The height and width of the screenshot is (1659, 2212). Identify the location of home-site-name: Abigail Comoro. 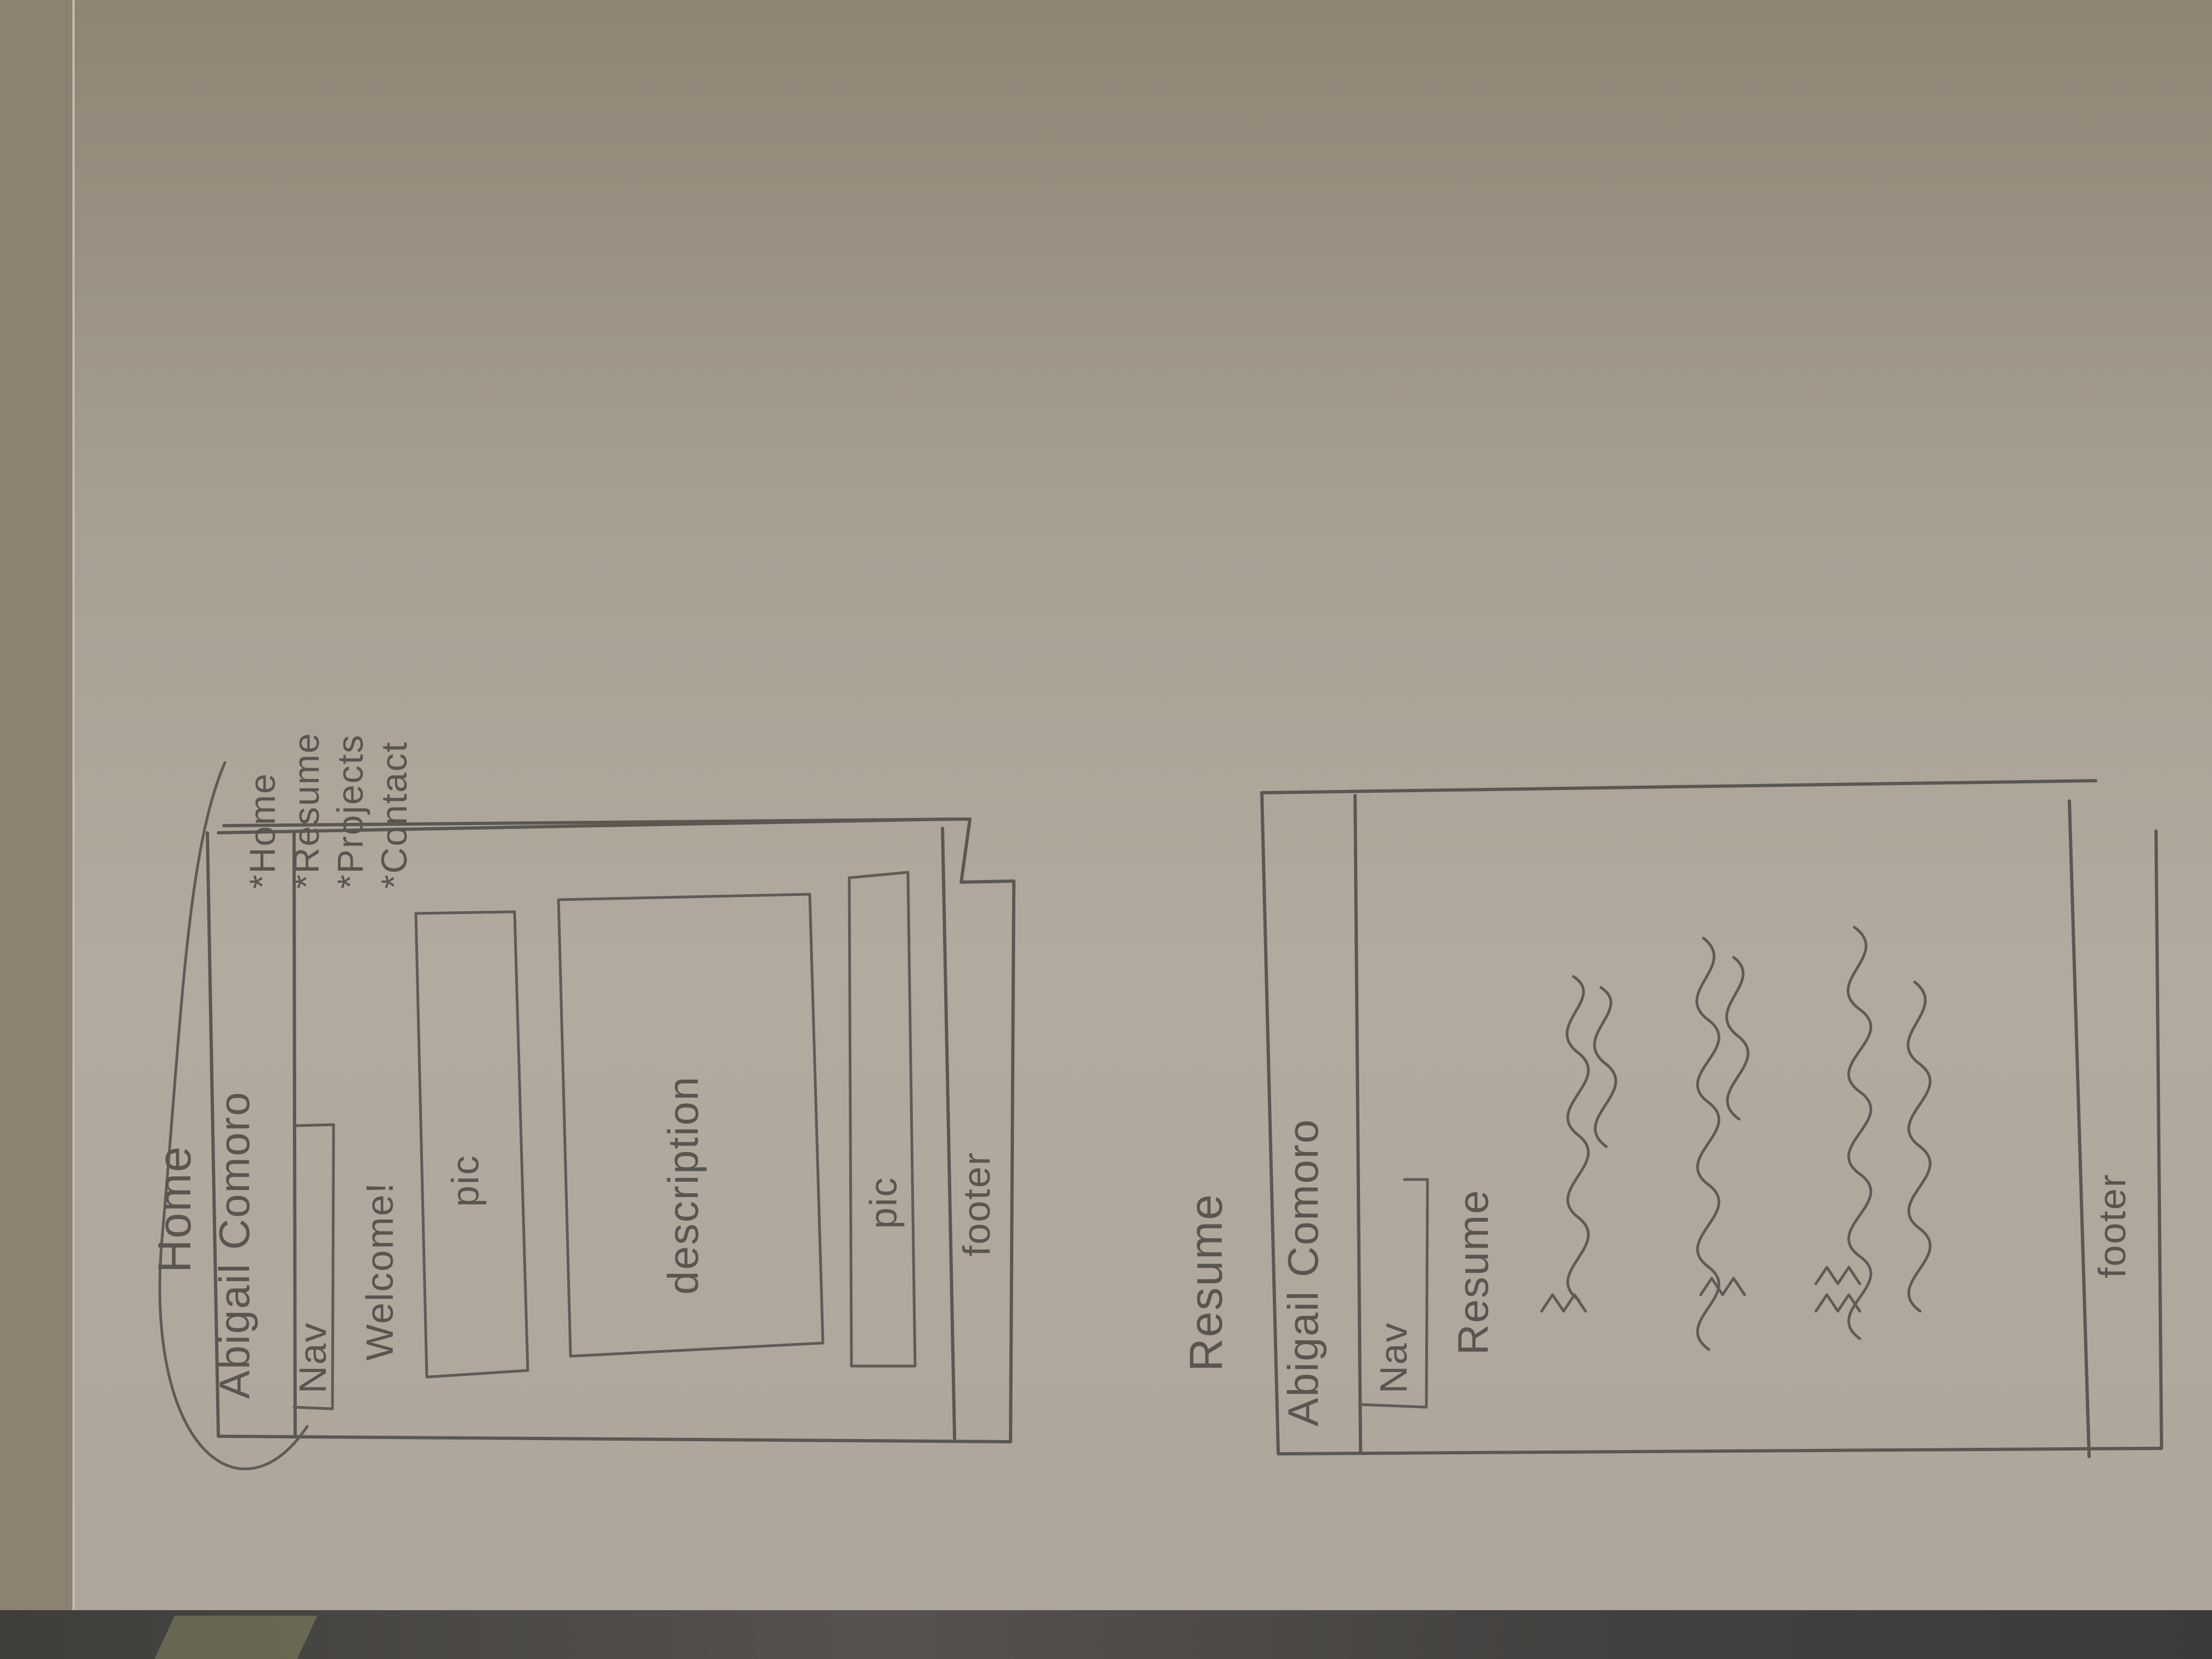
(234, 1245).